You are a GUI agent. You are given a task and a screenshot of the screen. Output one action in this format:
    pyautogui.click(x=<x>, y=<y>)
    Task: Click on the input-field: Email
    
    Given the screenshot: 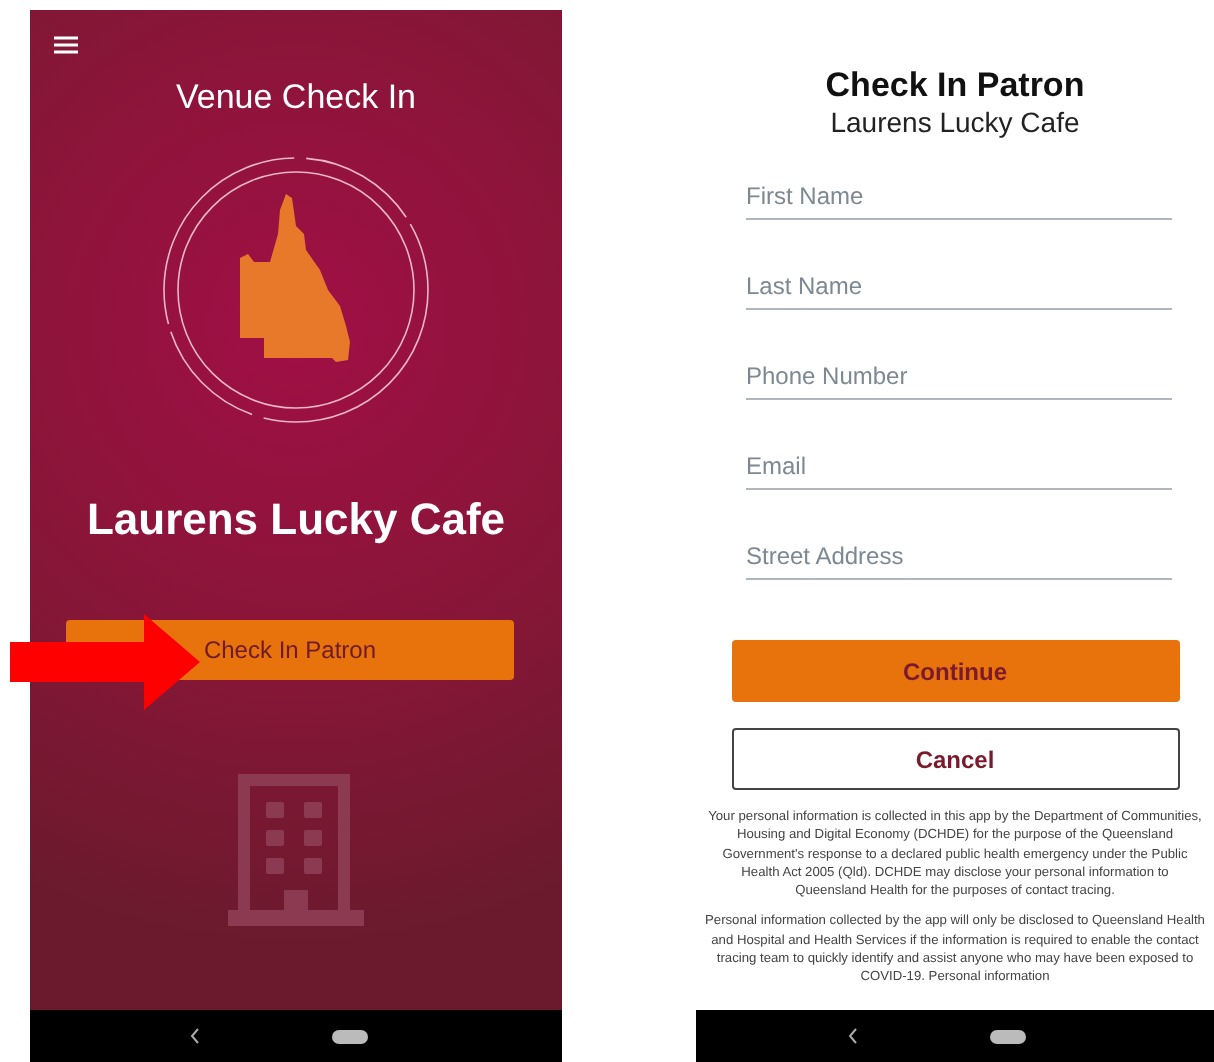 What is the action you would take?
    pyautogui.click(x=959, y=463)
    